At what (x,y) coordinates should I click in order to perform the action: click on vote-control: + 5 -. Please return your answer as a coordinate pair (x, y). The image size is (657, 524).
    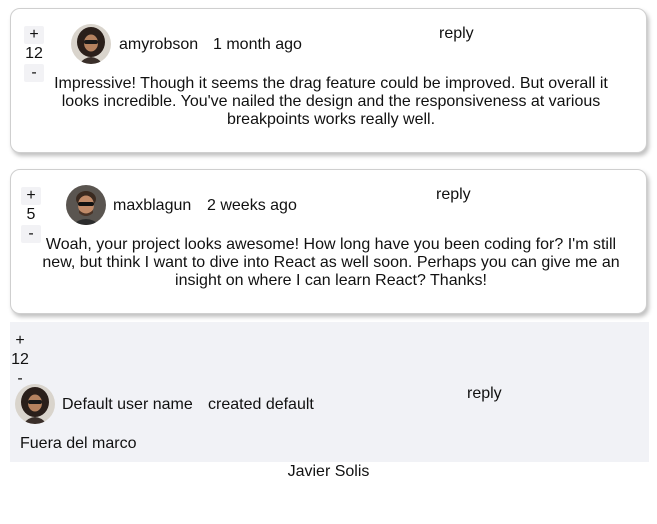
    Looking at the image, I should click on (31, 215).